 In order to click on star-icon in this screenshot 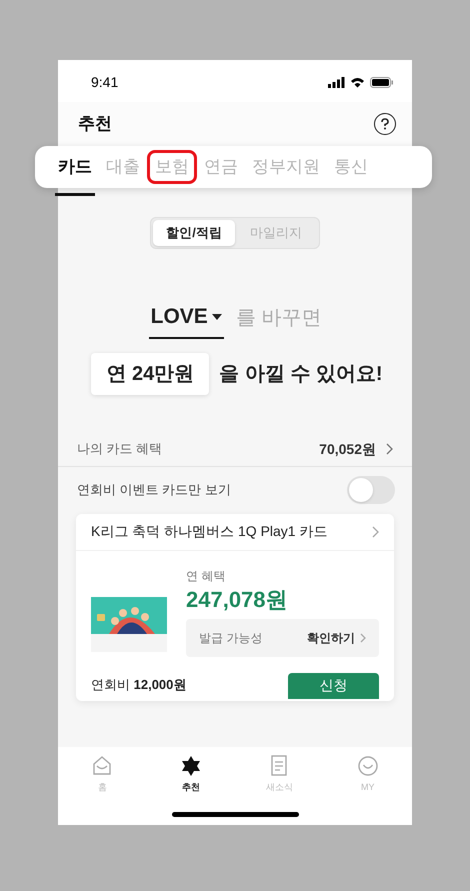, I will do `click(190, 766)`.